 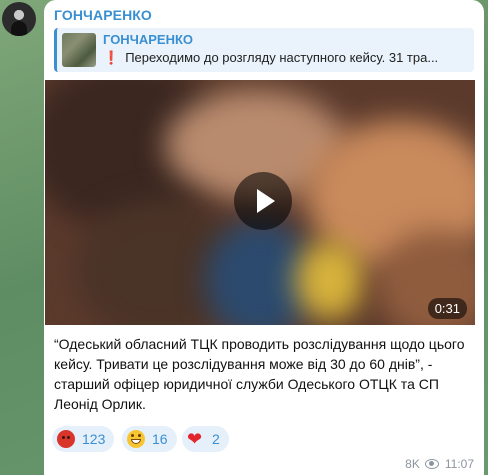 What do you see at coordinates (459, 464) in the screenshot?
I see `message-time: 11:07` at bounding box center [459, 464].